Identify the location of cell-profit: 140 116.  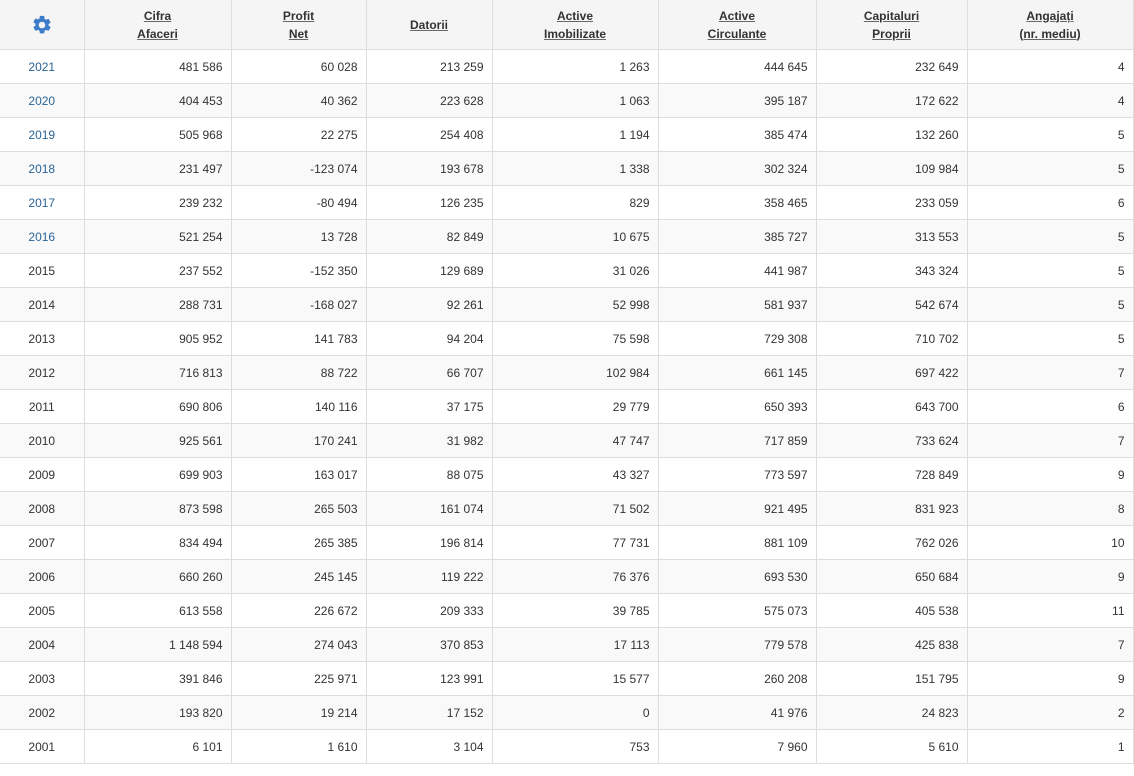
(299, 406).